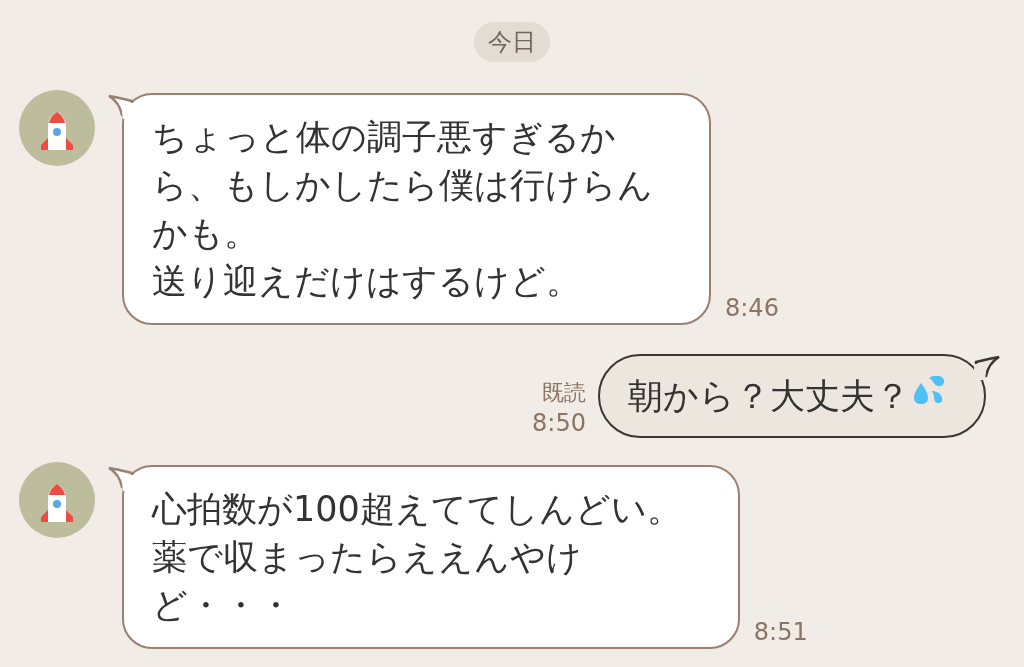 This screenshot has height=667, width=1024. I want to click on date-label: 今日, so click(512, 42).